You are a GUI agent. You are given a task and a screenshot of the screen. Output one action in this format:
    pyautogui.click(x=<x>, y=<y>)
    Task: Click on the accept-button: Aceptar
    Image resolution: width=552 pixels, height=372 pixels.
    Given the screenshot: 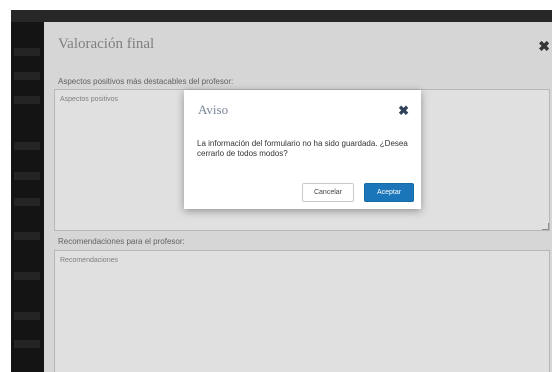 What is the action you would take?
    pyautogui.click(x=389, y=192)
    